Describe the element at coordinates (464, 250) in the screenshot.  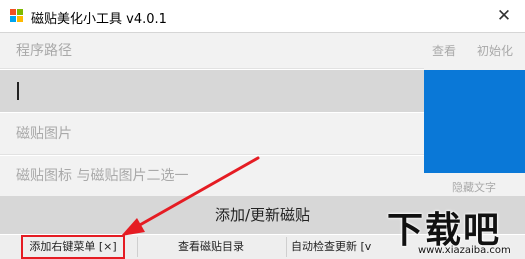
I see `watermark-url: www.xiazaiba.com` at that location.